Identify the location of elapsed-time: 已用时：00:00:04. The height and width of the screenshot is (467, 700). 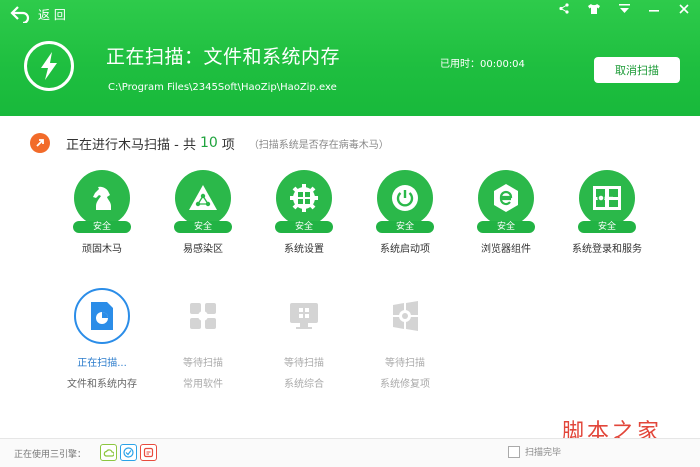
(482, 64).